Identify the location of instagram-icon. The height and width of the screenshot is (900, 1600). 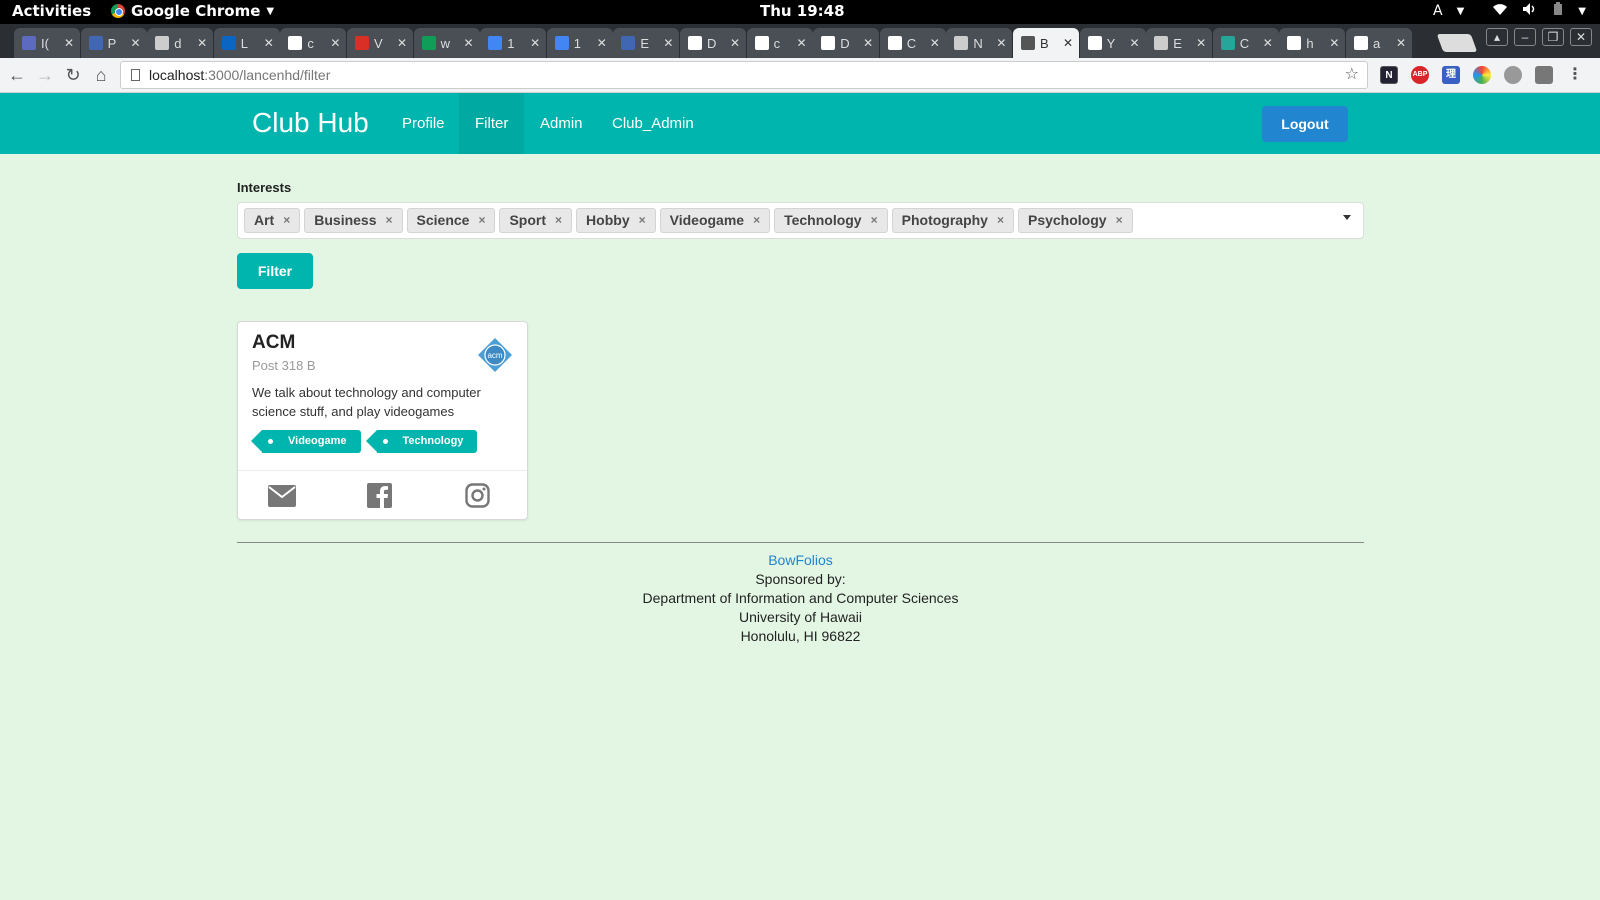
(479, 496).